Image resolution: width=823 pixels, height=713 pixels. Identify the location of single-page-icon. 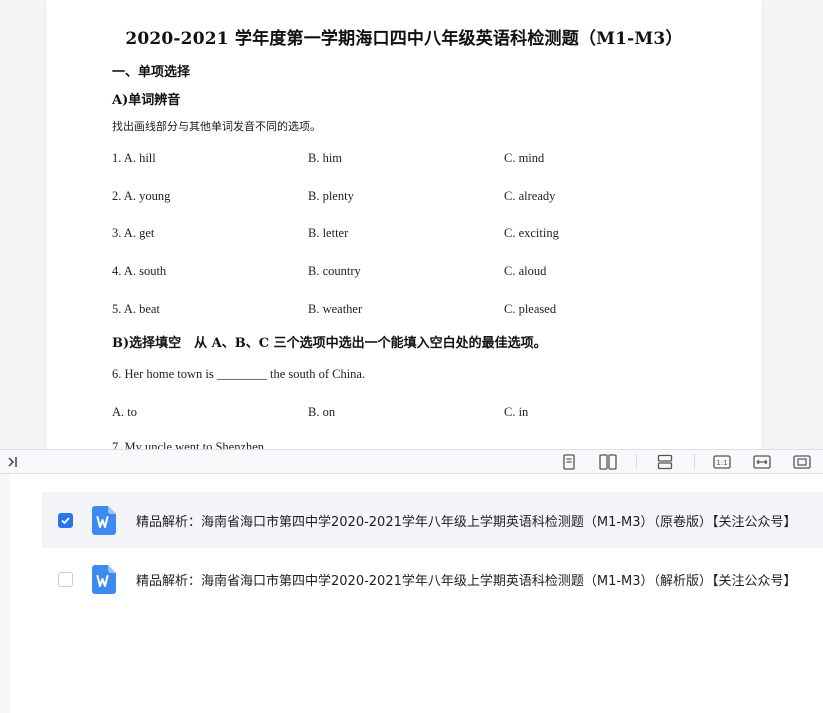
(569, 461).